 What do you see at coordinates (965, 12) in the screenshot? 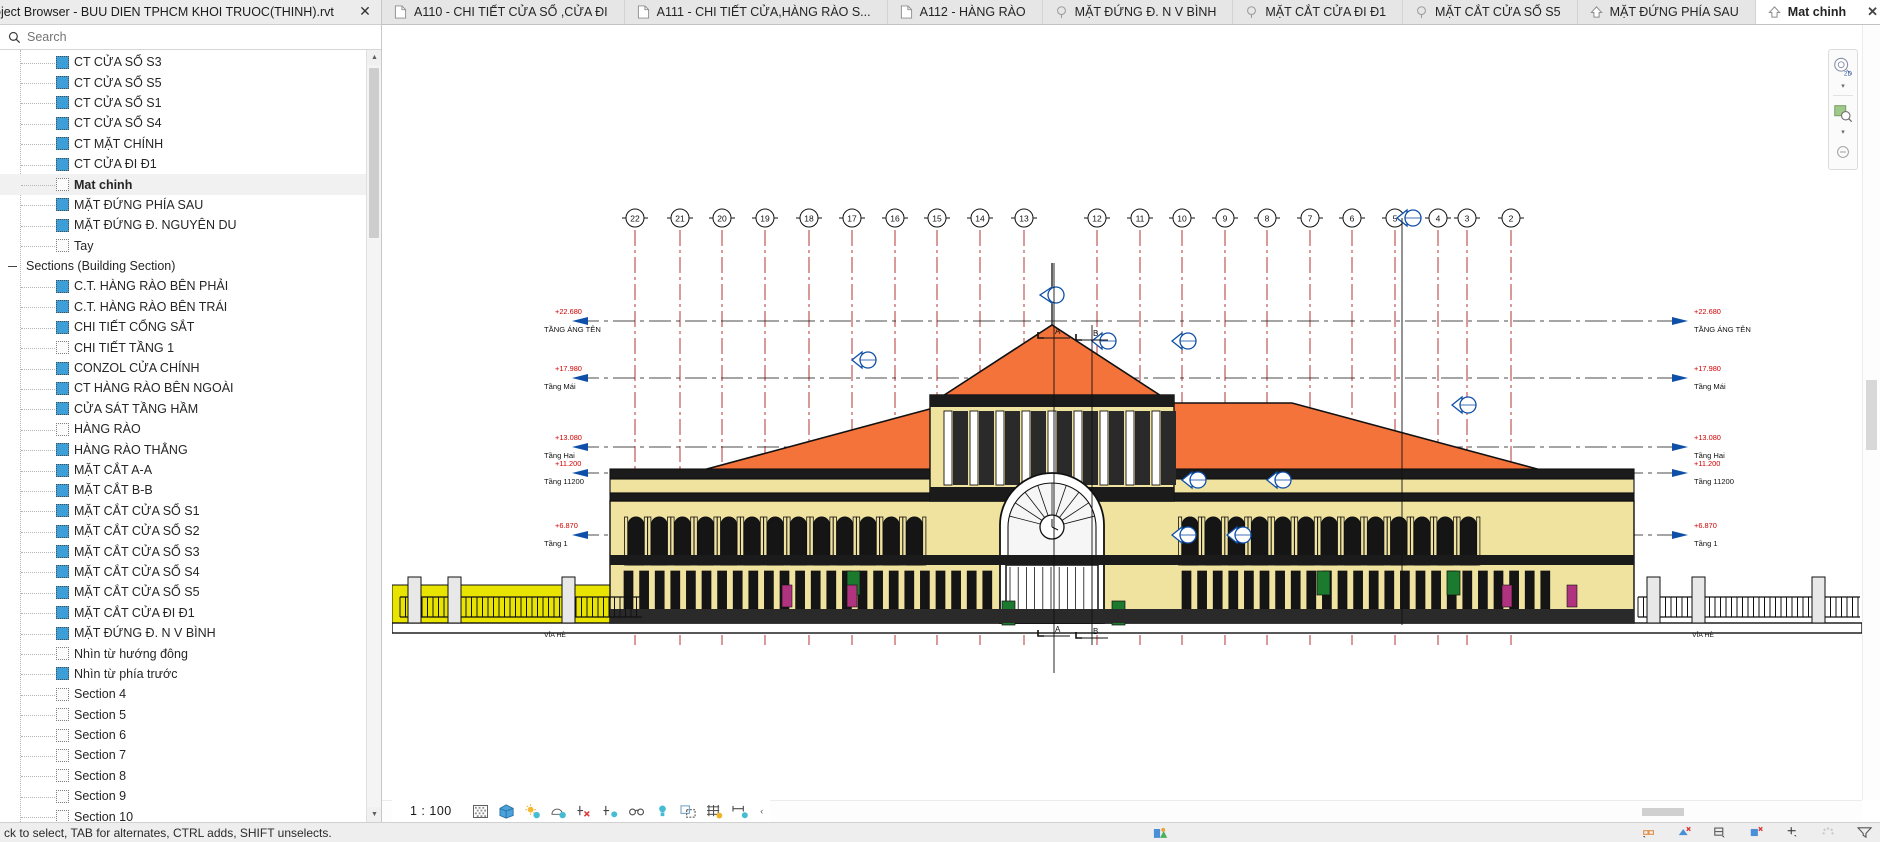
I see `view-tab-2: A112 - HÀNG RÀO` at bounding box center [965, 12].